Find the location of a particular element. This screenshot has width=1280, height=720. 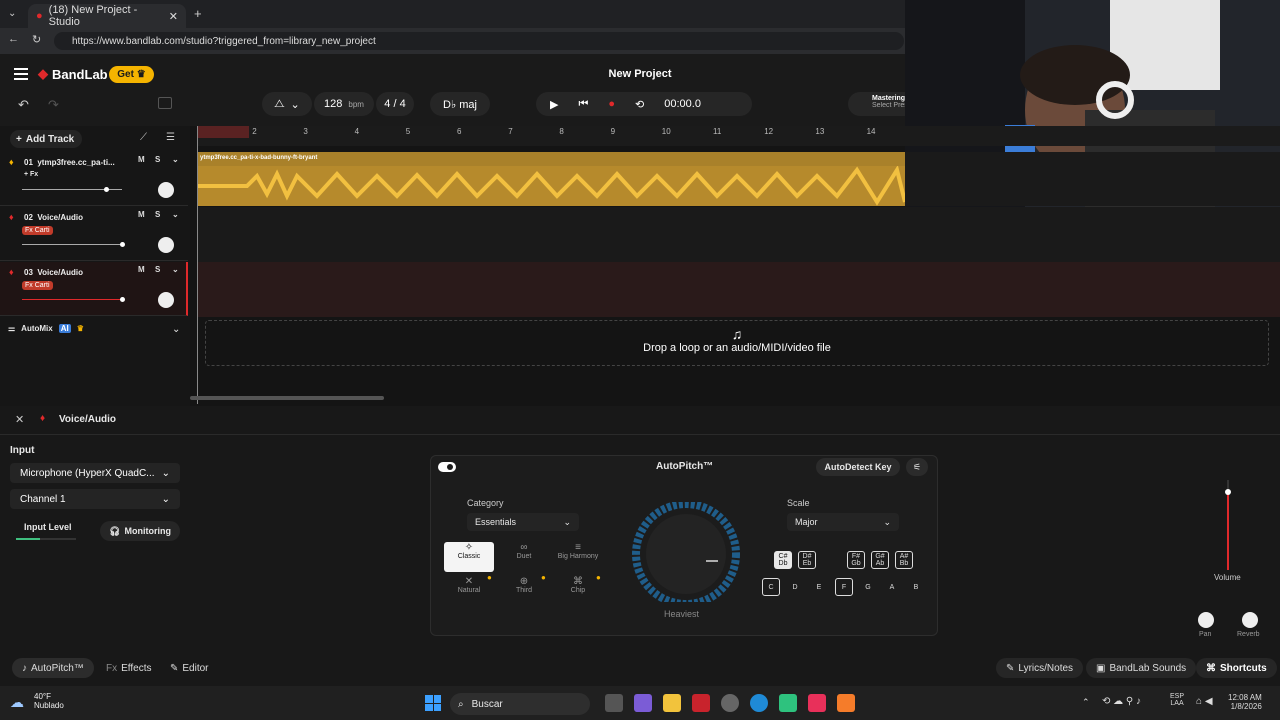

mode-classic: ✧ Classic is located at coordinates (469, 557).